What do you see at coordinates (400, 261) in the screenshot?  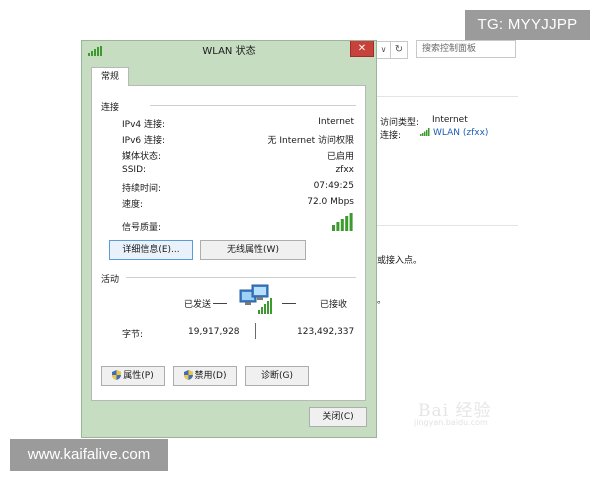 I see `partial-description: 或接入点。` at bounding box center [400, 261].